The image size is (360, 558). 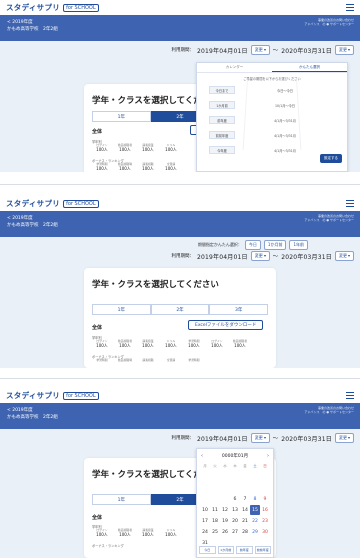 I want to click on stat-item: 全受講 100人, so click(x=171, y=166).